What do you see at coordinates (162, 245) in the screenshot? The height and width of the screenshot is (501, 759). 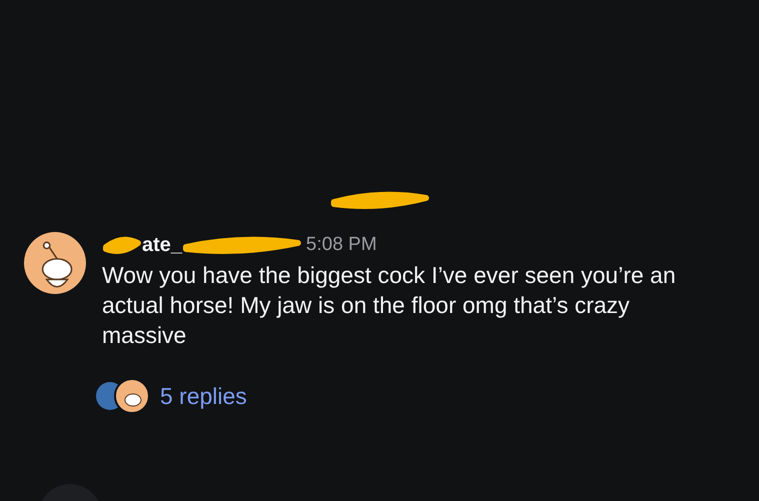 I see `username: ate_` at bounding box center [162, 245].